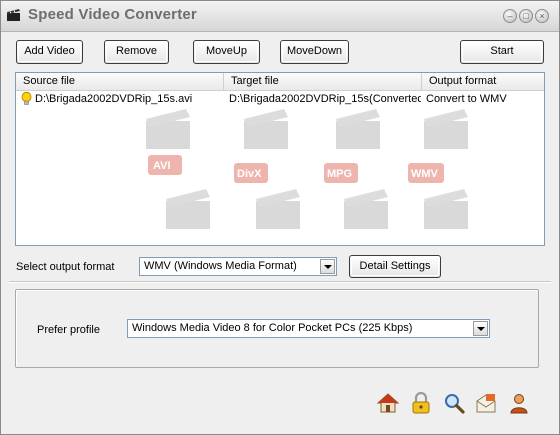 This screenshot has height=435, width=560. What do you see at coordinates (280, 16) in the screenshot?
I see `title-bar: Speed Video Converter – □ ×` at bounding box center [280, 16].